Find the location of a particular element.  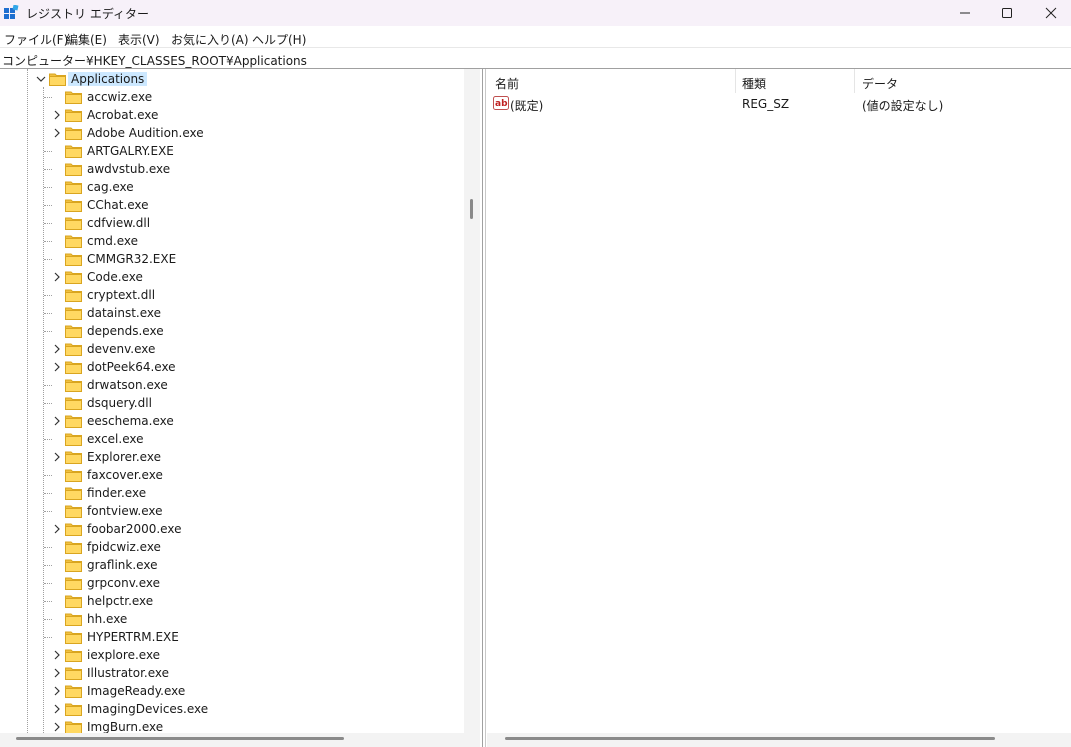

chevron-down-icon is located at coordinates (41, 79).